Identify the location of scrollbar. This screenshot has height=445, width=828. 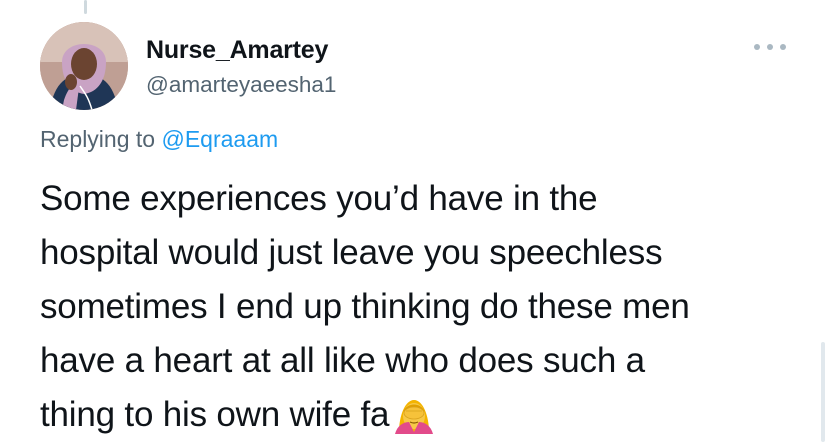
(823, 392).